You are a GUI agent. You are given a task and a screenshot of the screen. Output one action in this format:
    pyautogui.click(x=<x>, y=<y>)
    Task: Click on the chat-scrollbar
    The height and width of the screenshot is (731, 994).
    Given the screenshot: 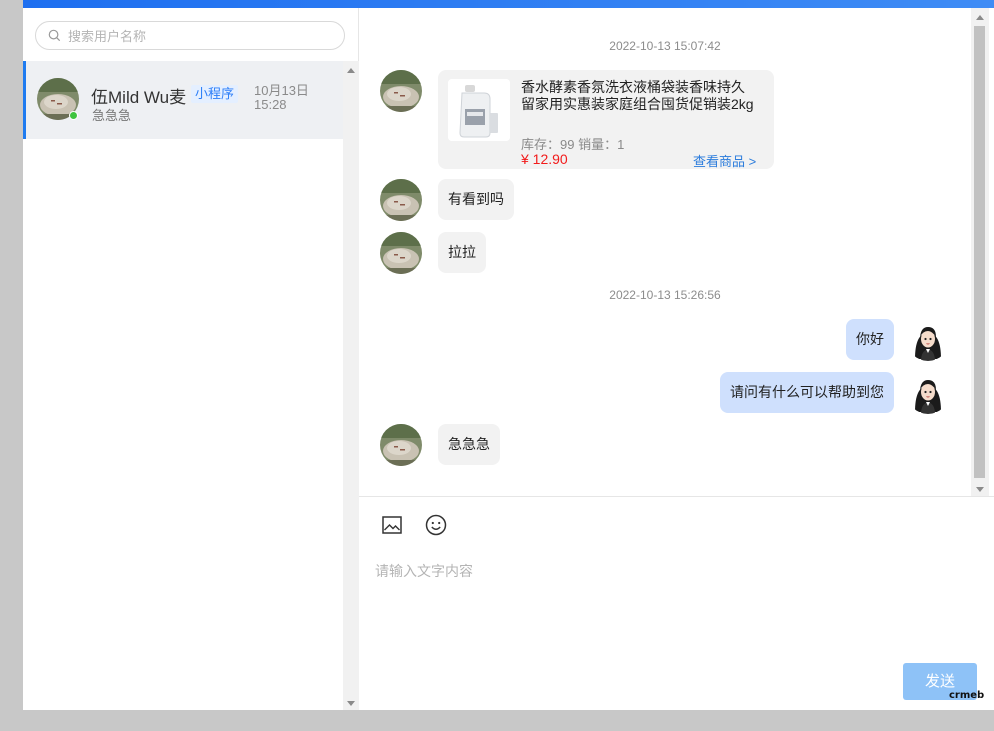 What is the action you would take?
    pyautogui.click(x=980, y=252)
    